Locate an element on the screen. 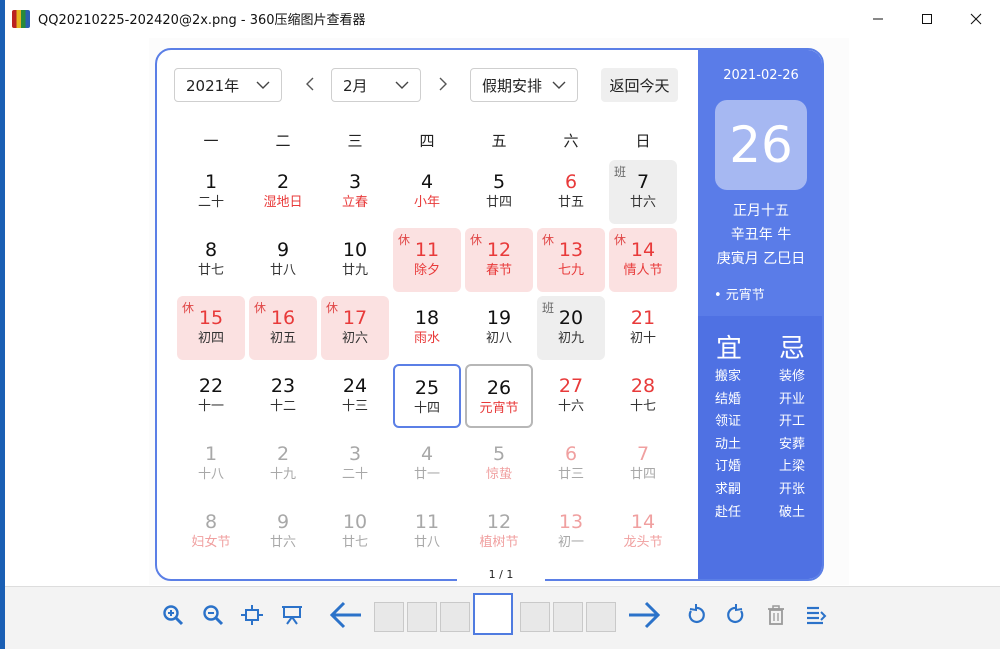  yi-item: 求嗣 is located at coordinates (728, 489).